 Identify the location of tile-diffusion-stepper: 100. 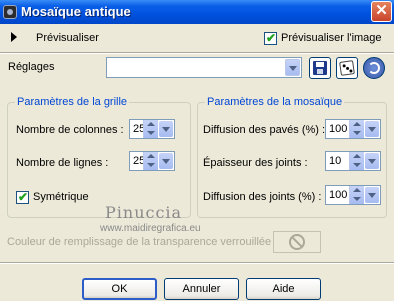
(353, 129).